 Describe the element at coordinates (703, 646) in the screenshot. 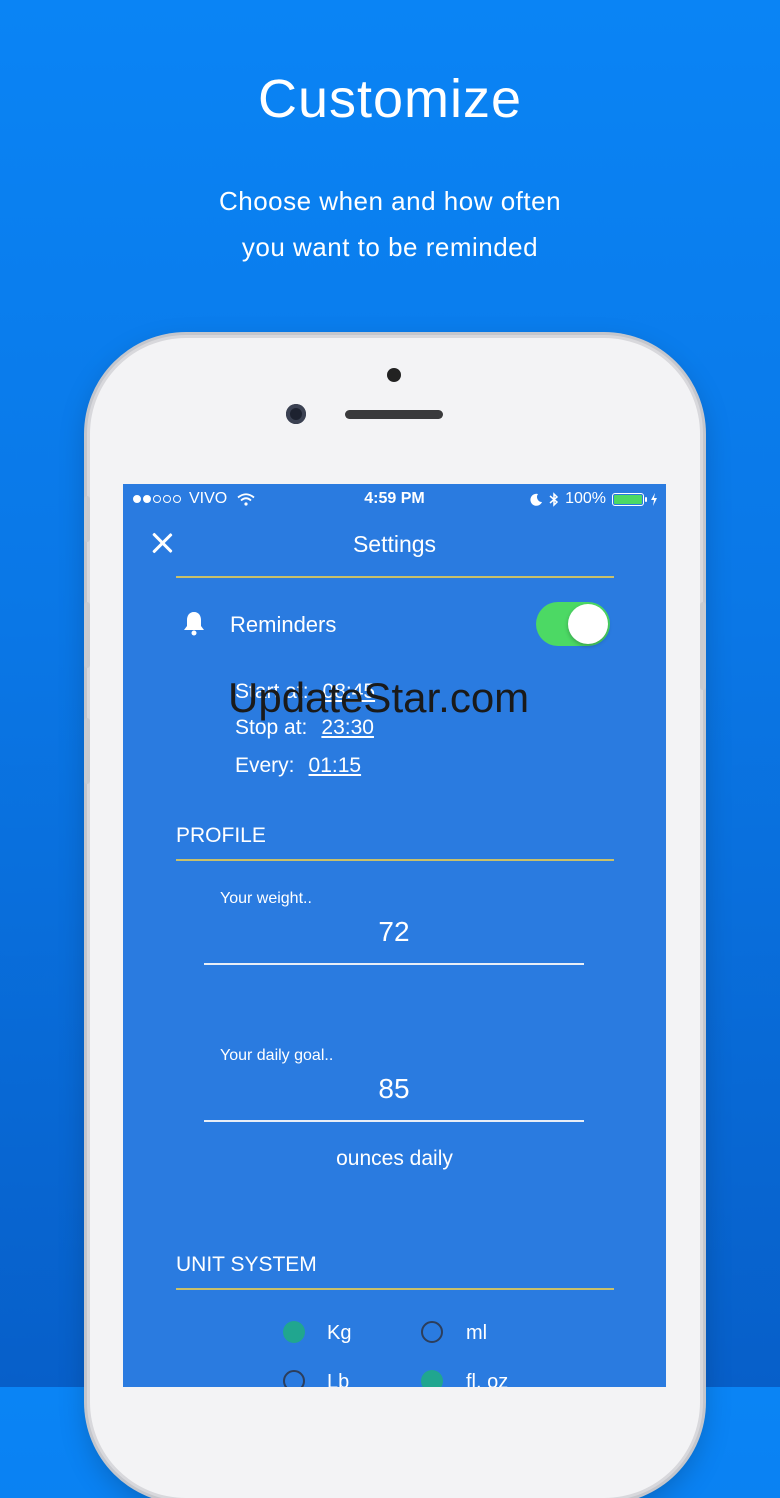

I see `phone-power-button` at that location.